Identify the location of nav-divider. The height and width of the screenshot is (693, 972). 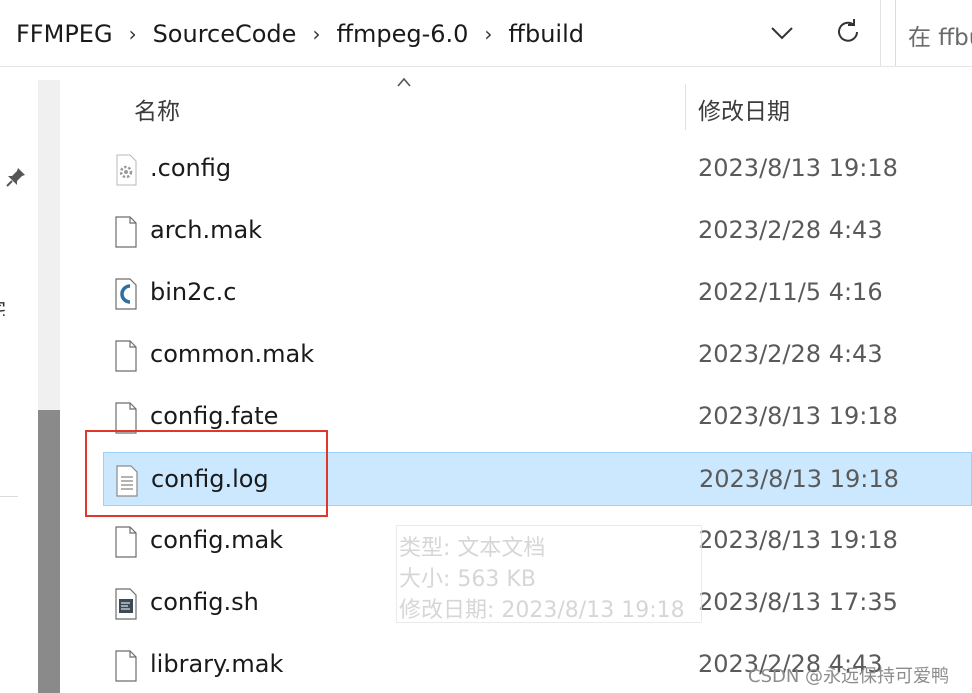
(9, 496).